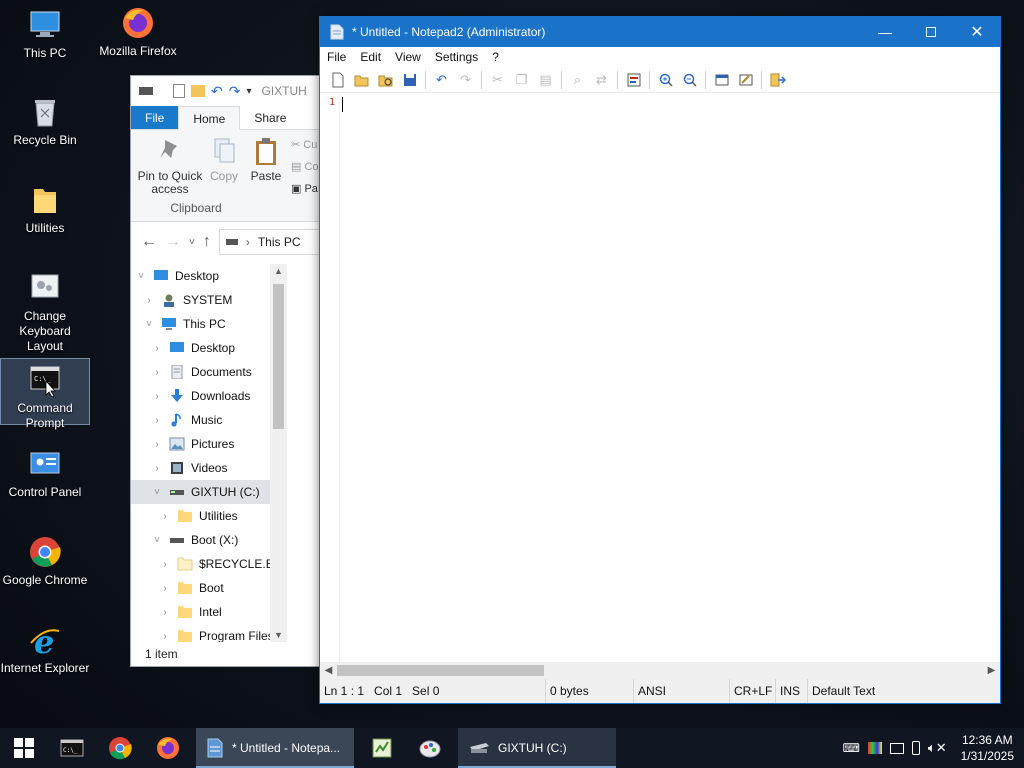 Image resolution: width=1024 pixels, height=768 pixels. I want to click on new-file-icon, so click(337, 80).